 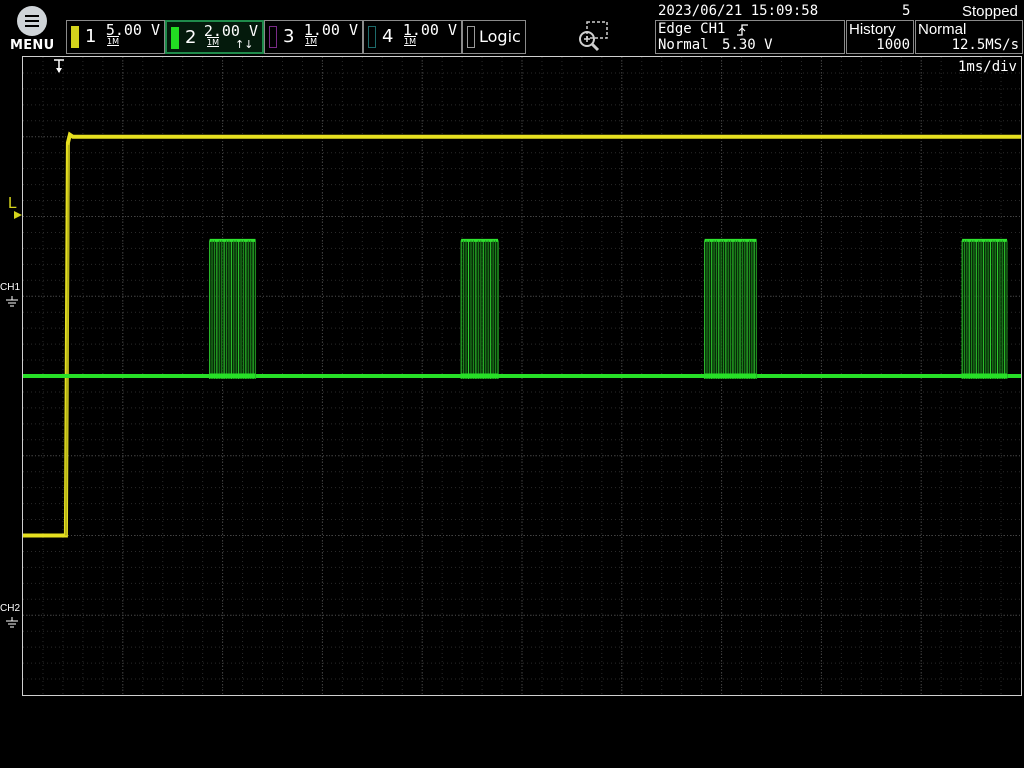 I want to click on channel-4-button: 4 1.00 V 1M, so click(x=412, y=37).